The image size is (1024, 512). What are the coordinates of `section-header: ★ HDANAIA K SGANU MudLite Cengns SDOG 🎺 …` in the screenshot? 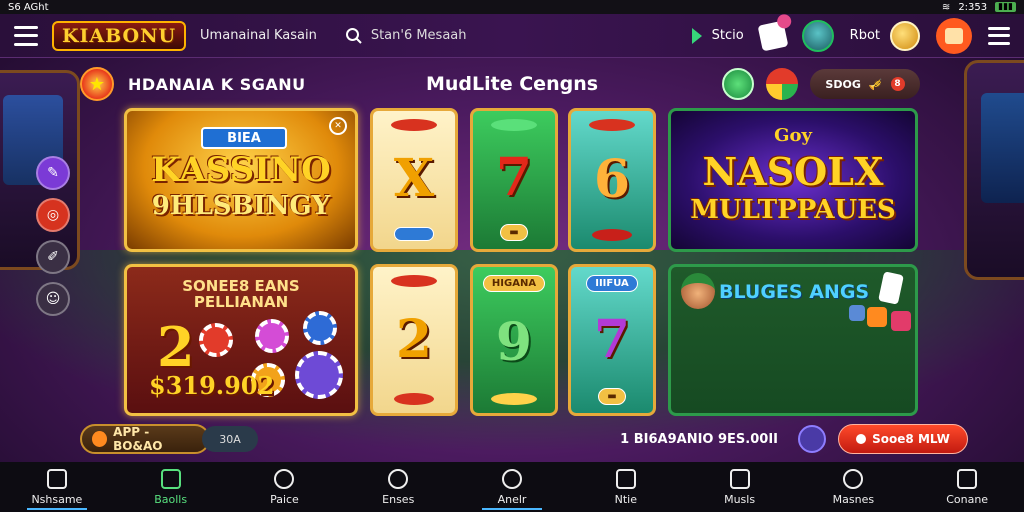 It's located at (500, 84).